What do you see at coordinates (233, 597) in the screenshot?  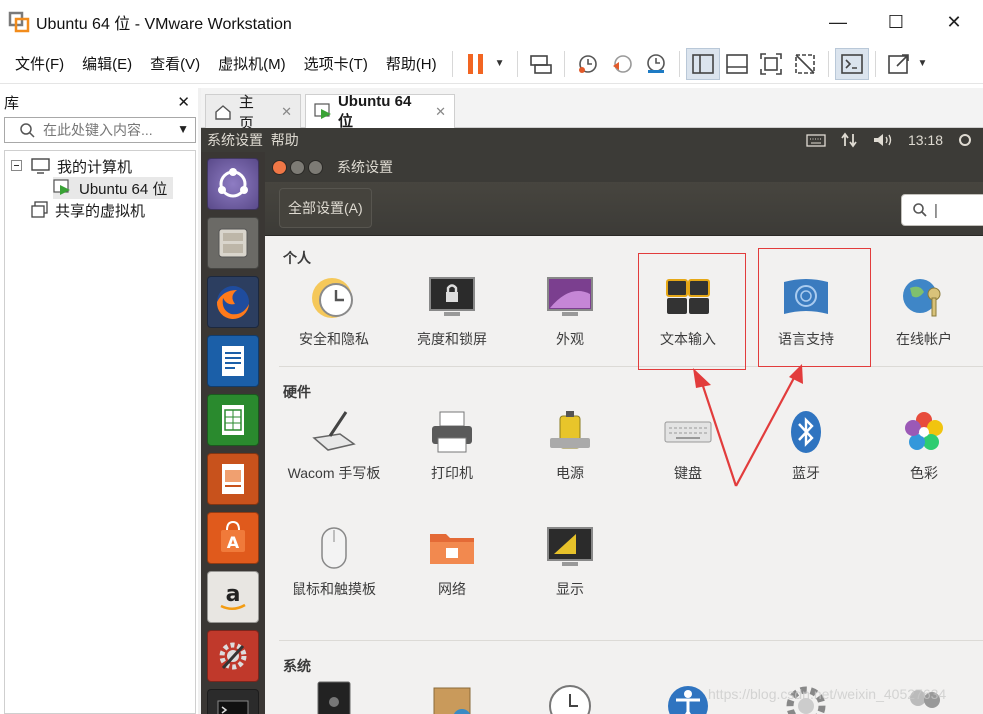 I see `amazon-icon: a` at bounding box center [233, 597].